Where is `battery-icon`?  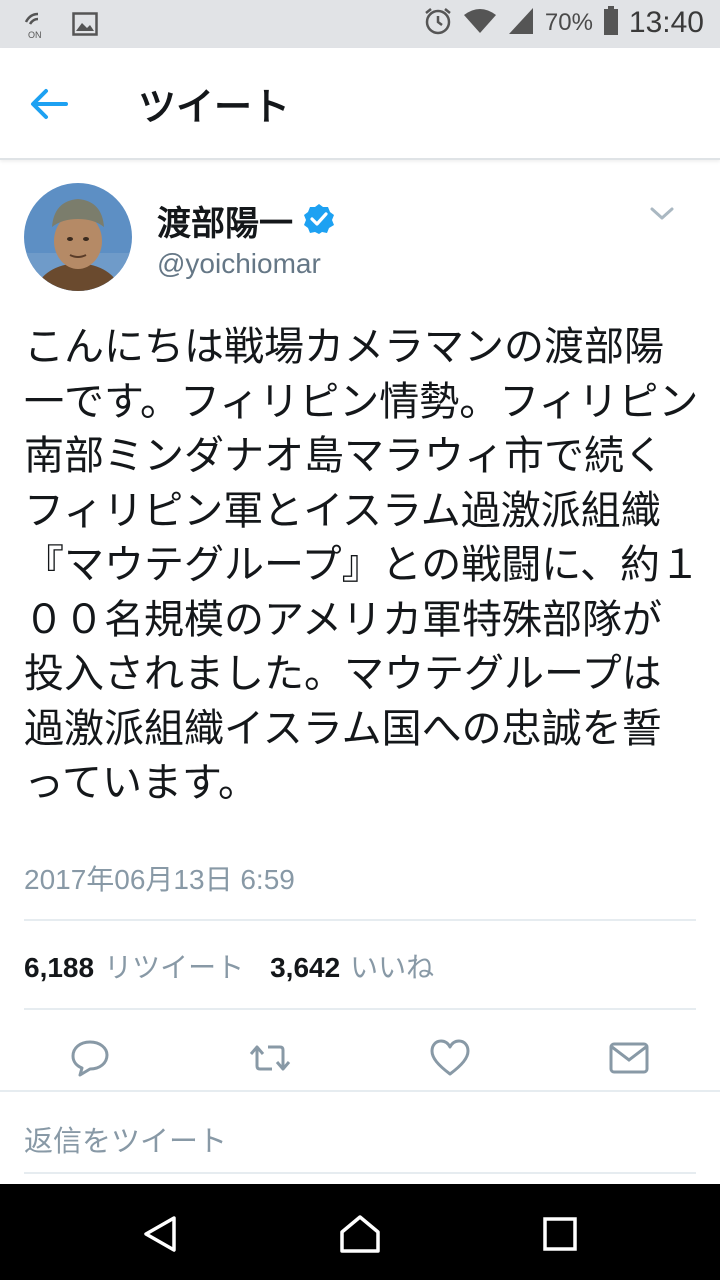 battery-icon is located at coordinates (611, 23).